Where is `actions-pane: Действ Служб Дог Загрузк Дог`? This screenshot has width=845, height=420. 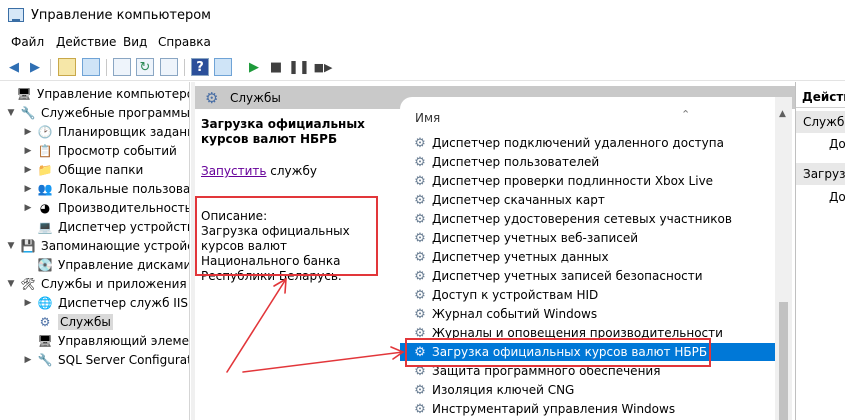
actions-pane: Действ Служб Дог Загрузк Дог is located at coordinates (820, 251).